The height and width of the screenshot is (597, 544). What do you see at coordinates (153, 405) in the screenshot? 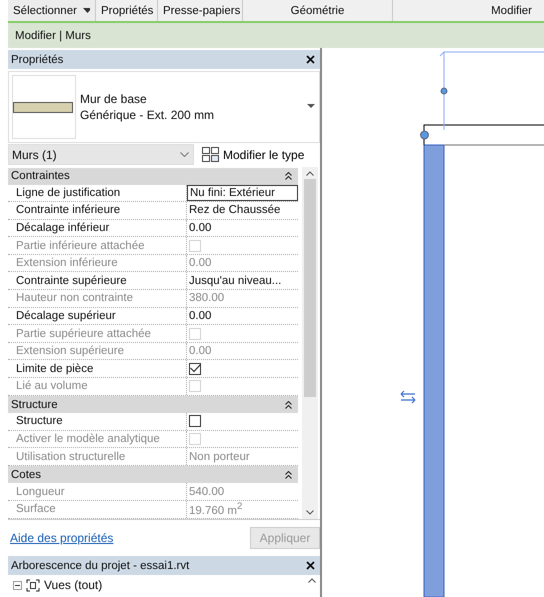
I see `section-header: Structure` at bounding box center [153, 405].